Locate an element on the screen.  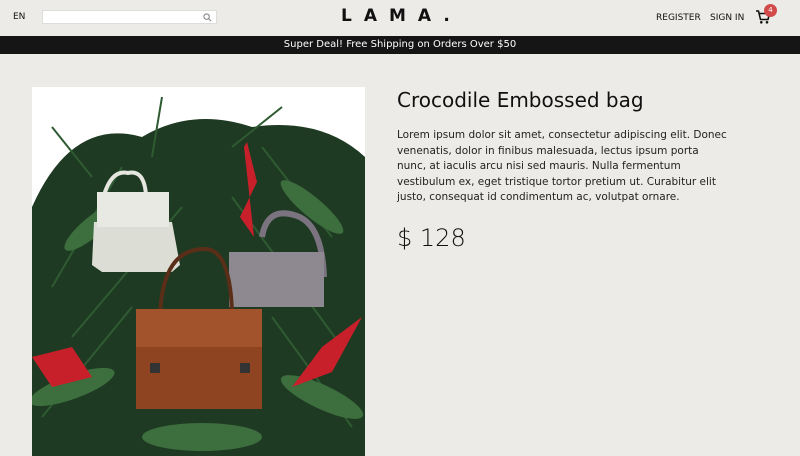
sign-in-link: SIGN IN is located at coordinates (727, 18).